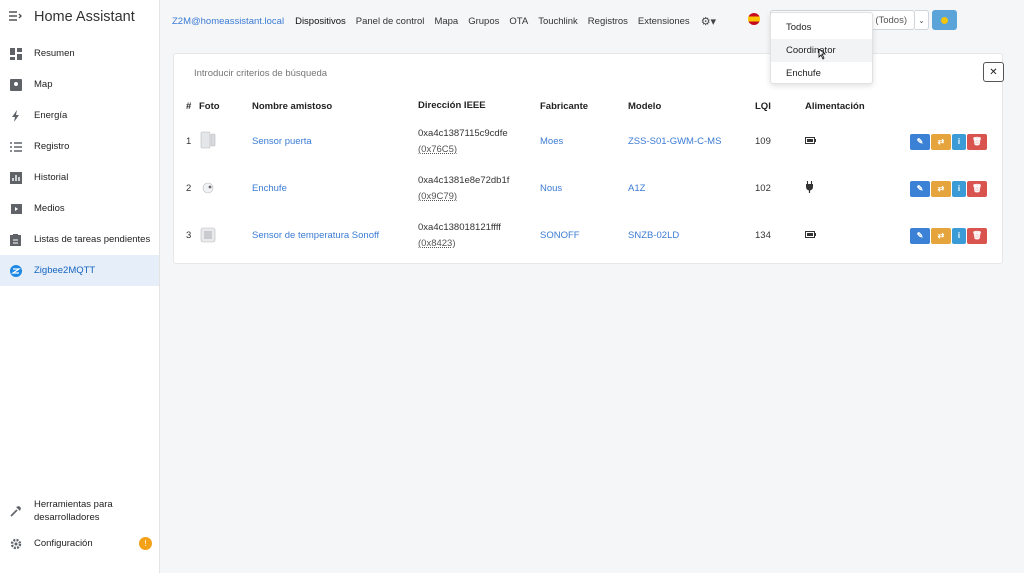 The image size is (1024, 573). I want to click on z2m-instance-link: Z2M@homeassistant.local, so click(228, 21).